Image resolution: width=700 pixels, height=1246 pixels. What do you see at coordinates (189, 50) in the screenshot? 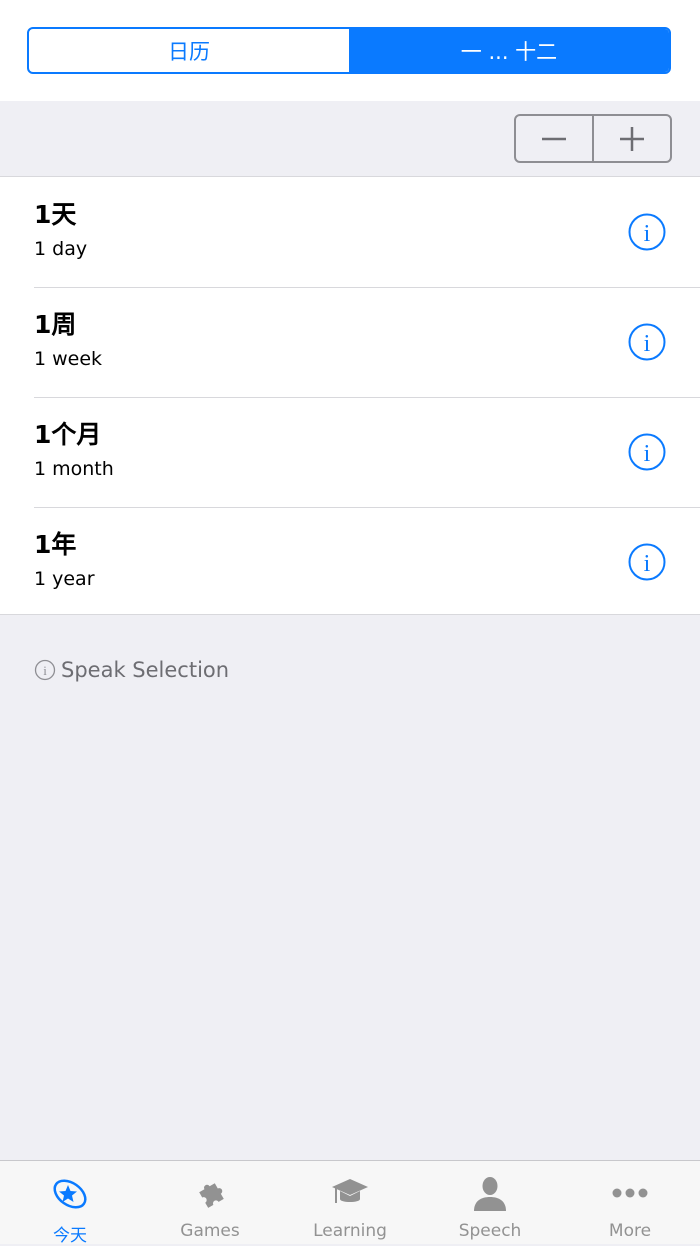
I see `segment-calendar: 日历` at bounding box center [189, 50].